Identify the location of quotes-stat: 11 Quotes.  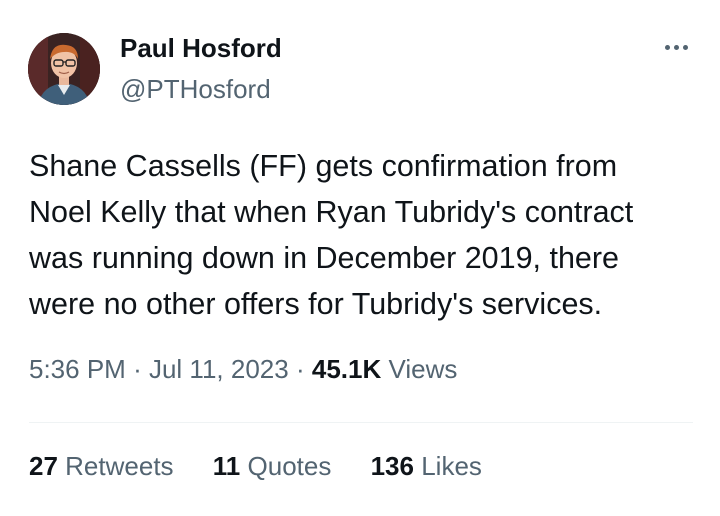
(272, 466).